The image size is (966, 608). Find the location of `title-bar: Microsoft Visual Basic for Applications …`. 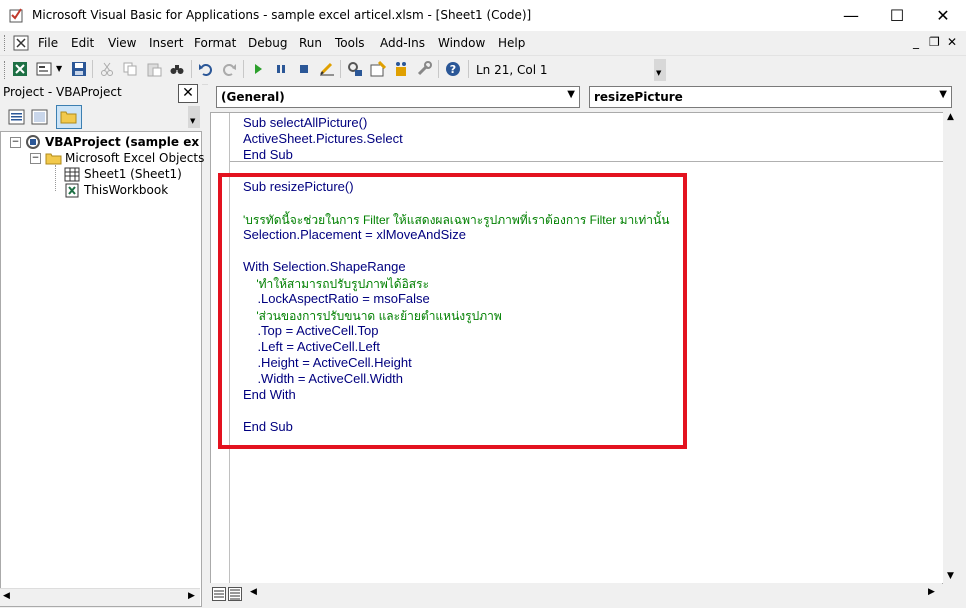

title-bar: Microsoft Visual Basic for Applications … is located at coordinates (483, 15).